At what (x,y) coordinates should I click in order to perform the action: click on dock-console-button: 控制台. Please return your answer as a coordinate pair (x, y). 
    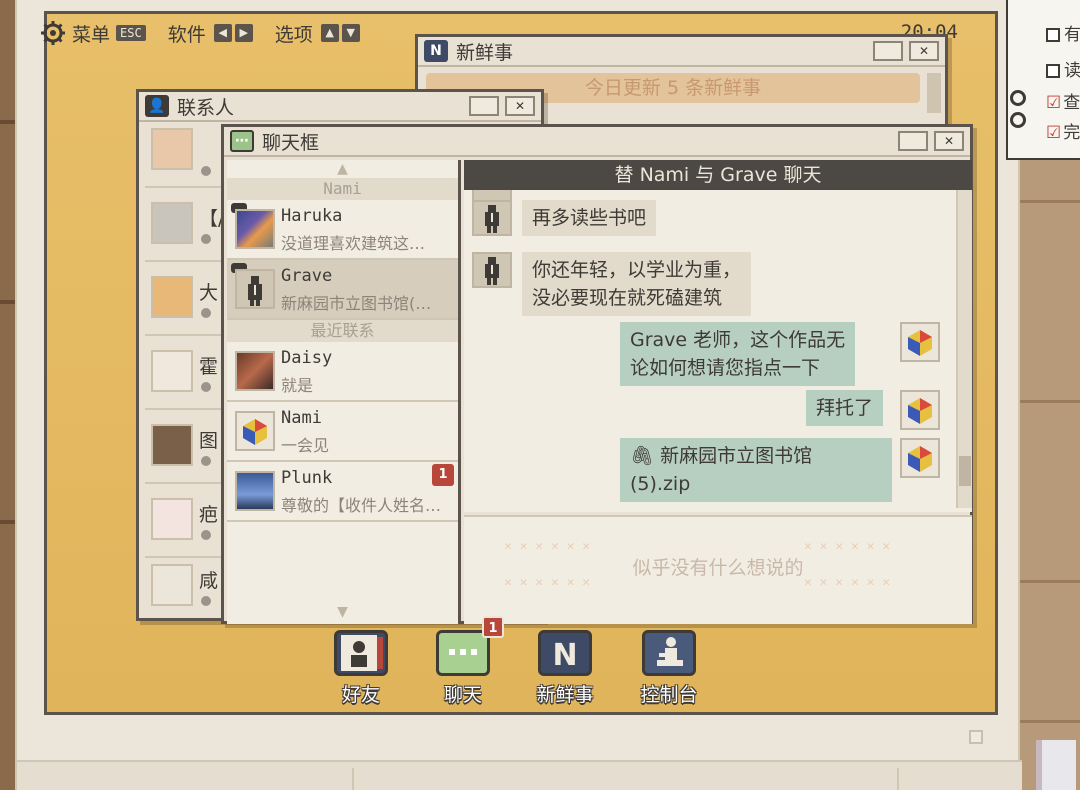
    Looking at the image, I should click on (664, 670).